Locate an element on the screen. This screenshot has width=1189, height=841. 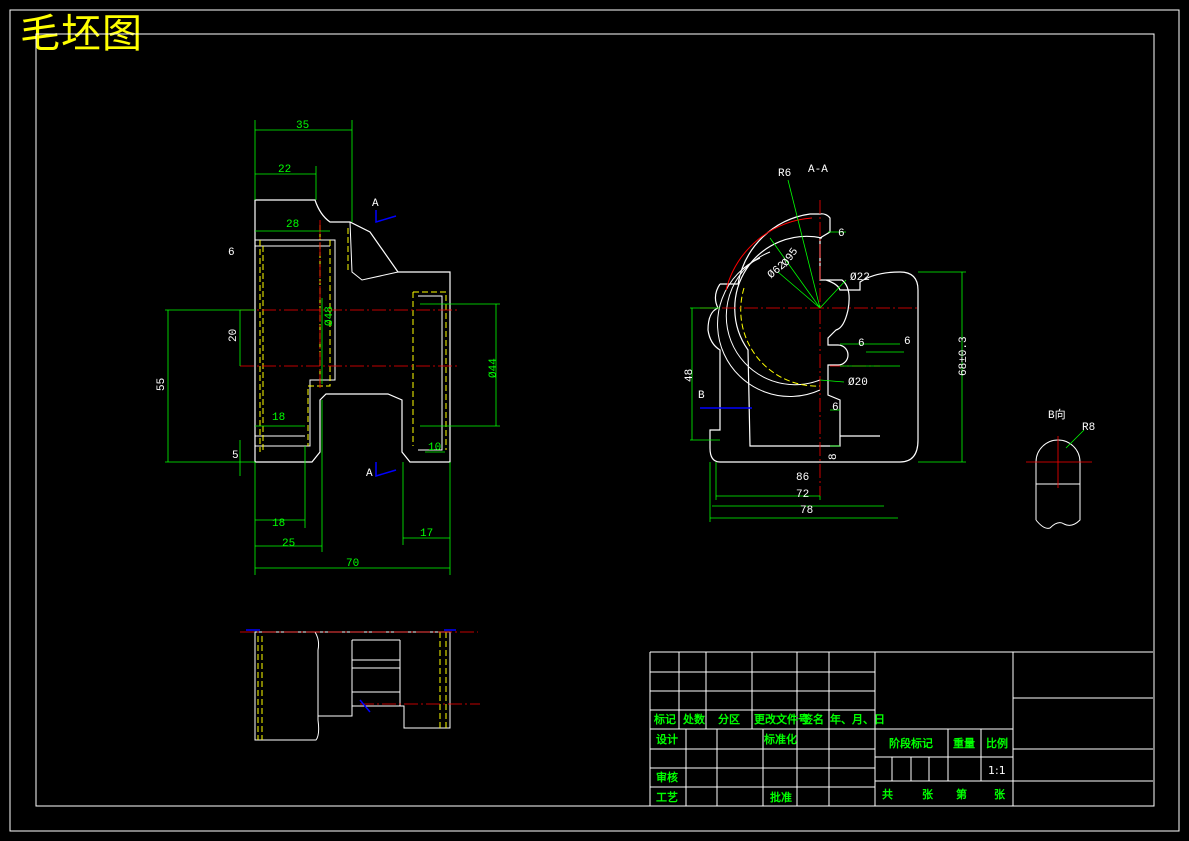
tb-header-doc: 更改文件号 is located at coordinates (781, 719).